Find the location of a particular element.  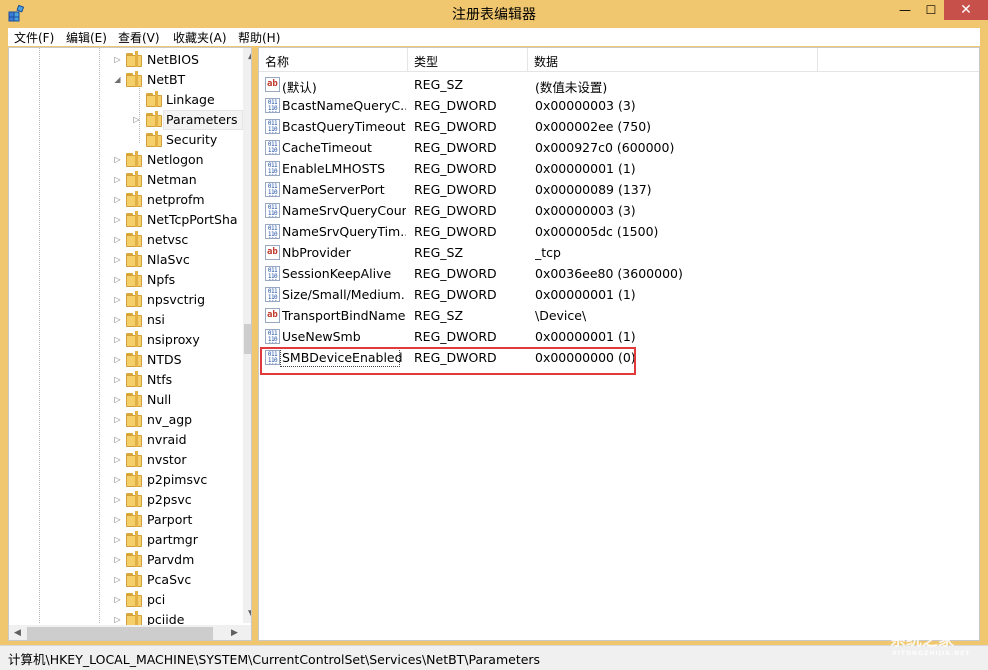

tree-item: ▷ Npfs is located at coordinates (122, 280).